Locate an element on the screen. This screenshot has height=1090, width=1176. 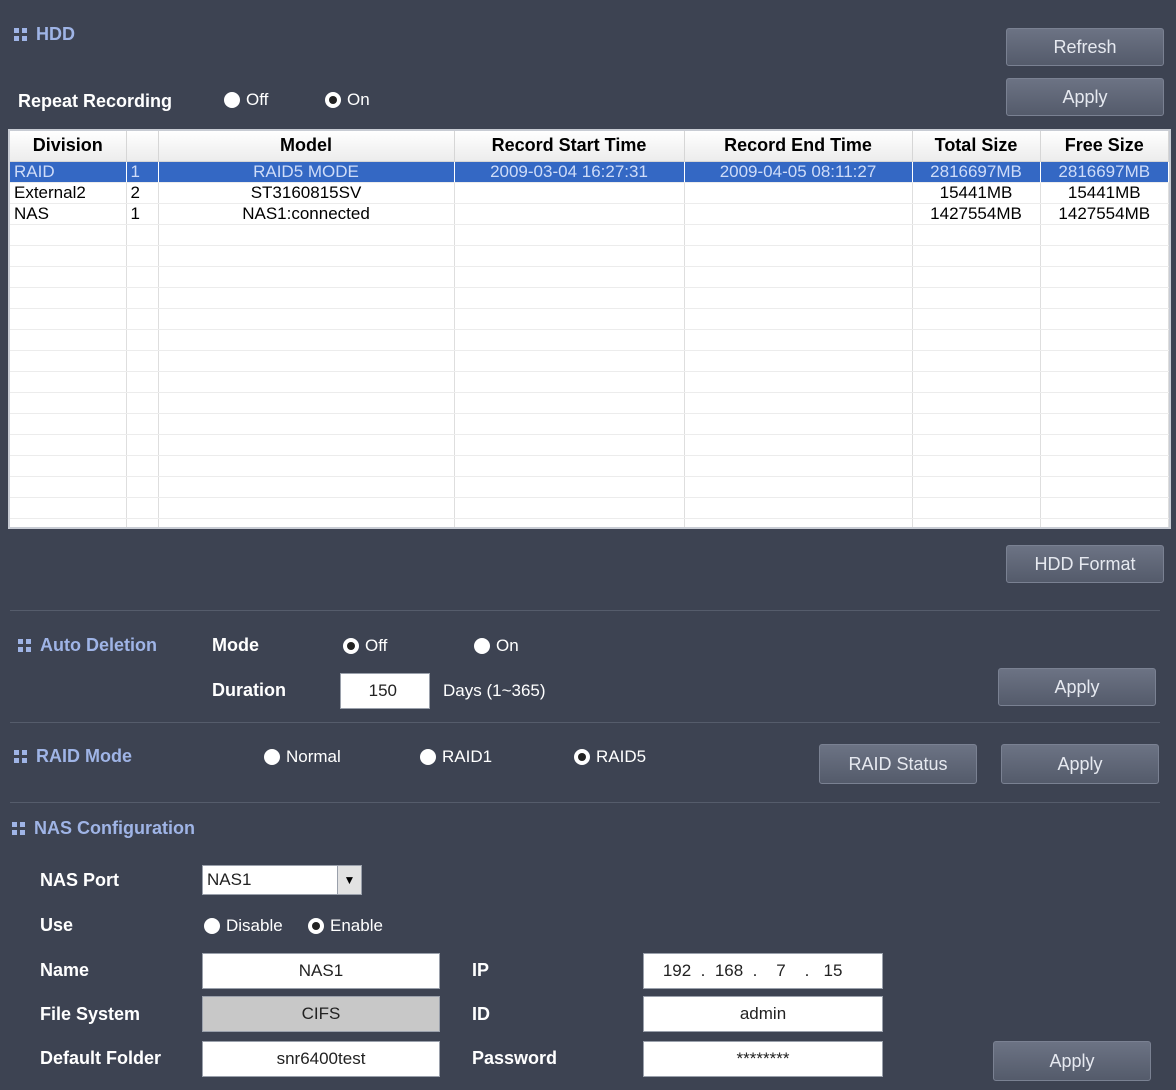
table-row: NAS 1 NAS1:connected 1427554MB 1427554MB is located at coordinates (589, 214).